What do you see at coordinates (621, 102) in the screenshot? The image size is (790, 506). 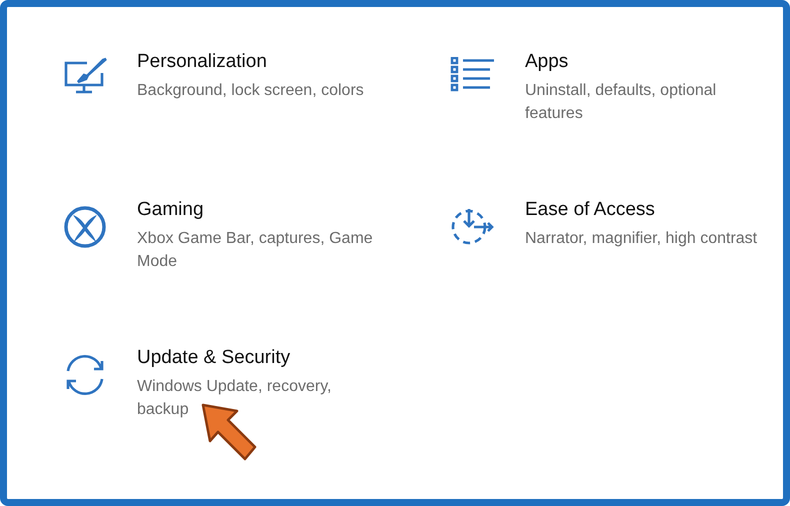 I see `tile-description: Uninstall, defaults, optional features` at bounding box center [621, 102].